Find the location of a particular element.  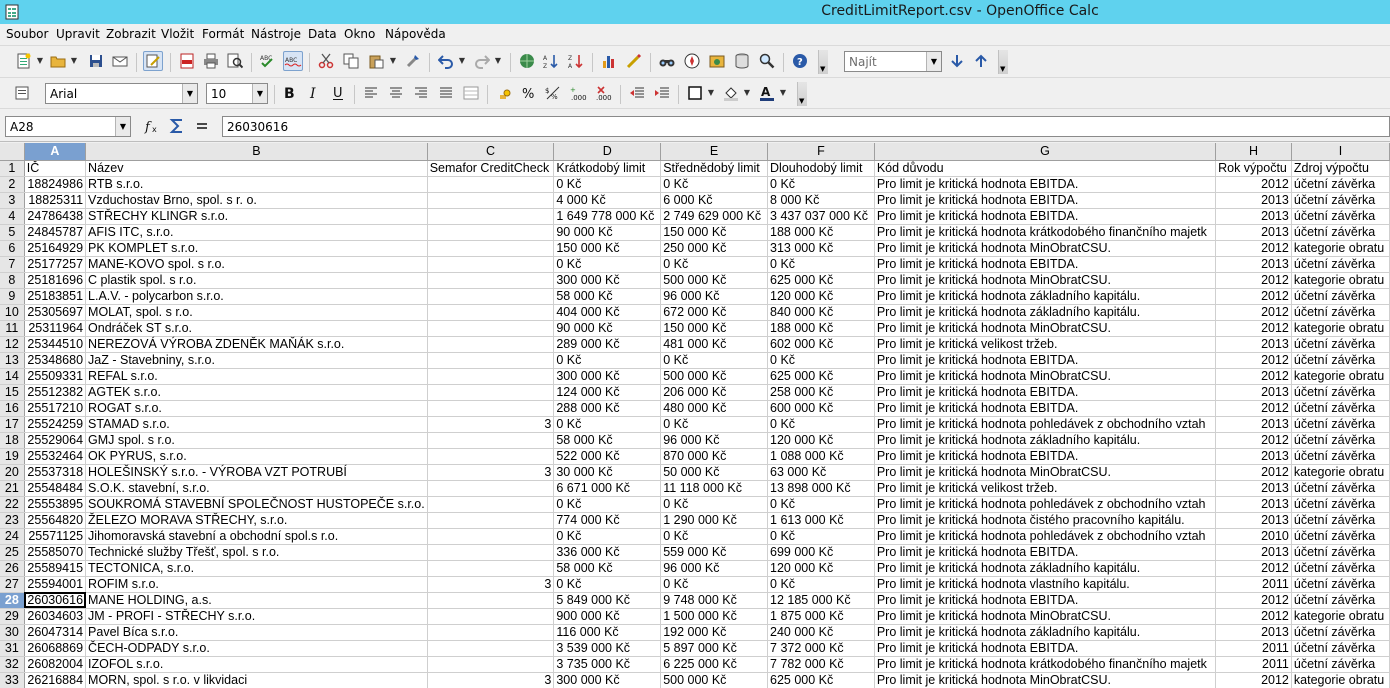

hyperlink-icon is located at coordinates (527, 61).